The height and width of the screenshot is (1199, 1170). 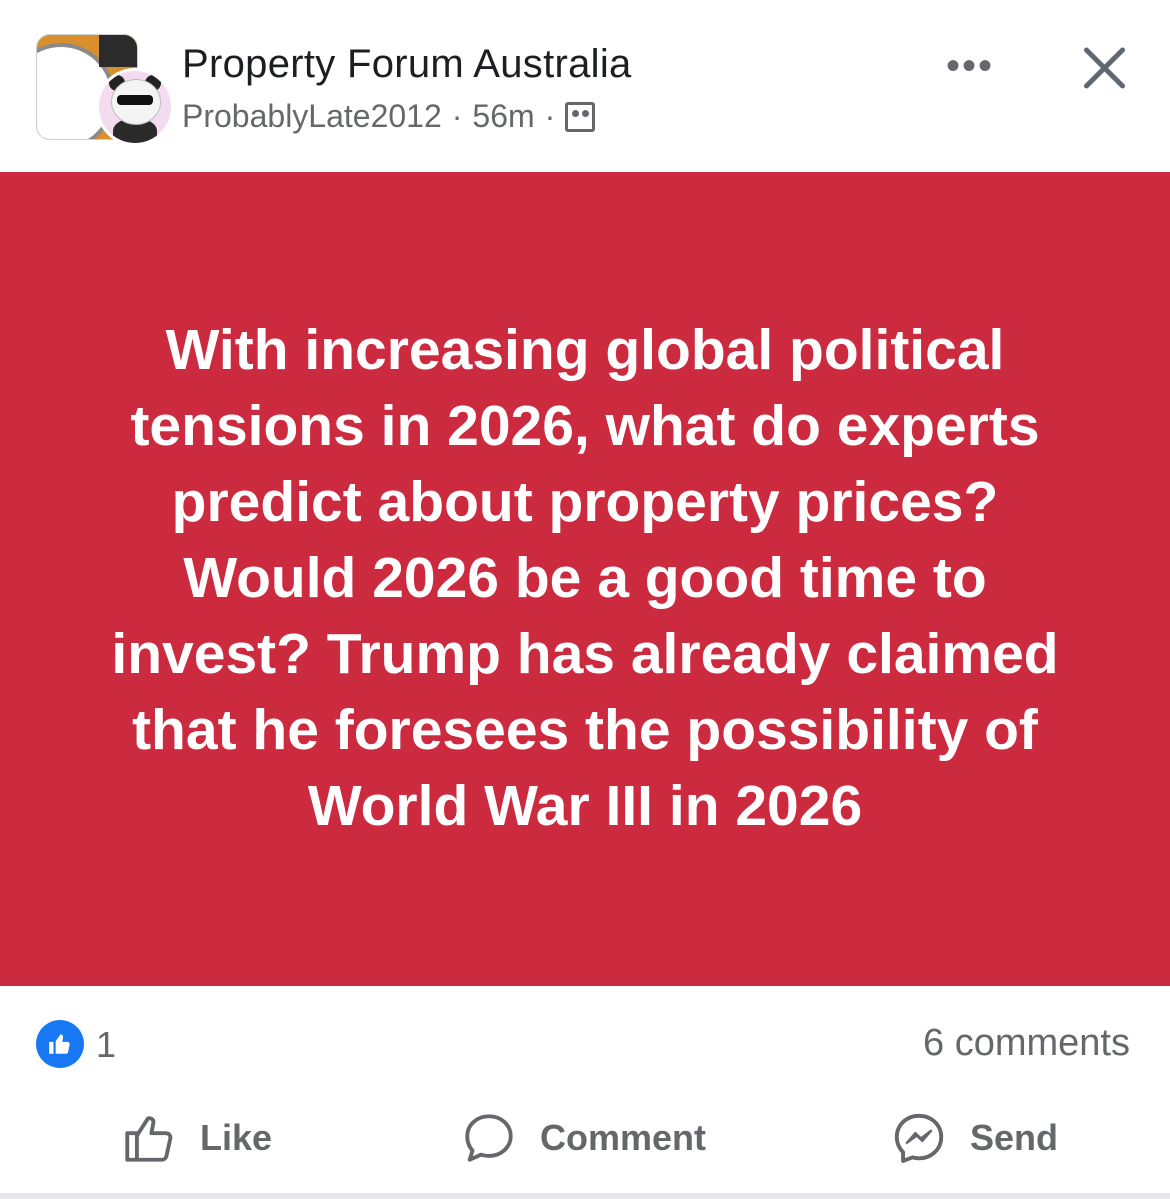 I want to click on send-button: Send, so click(x=974, y=1138).